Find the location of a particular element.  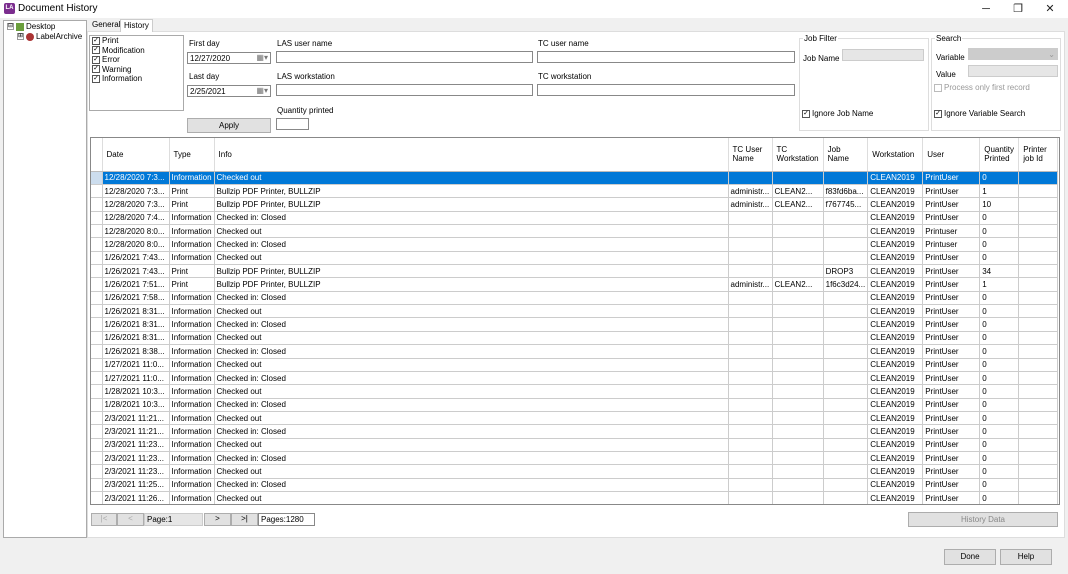

las-user-input is located at coordinates (404, 57).